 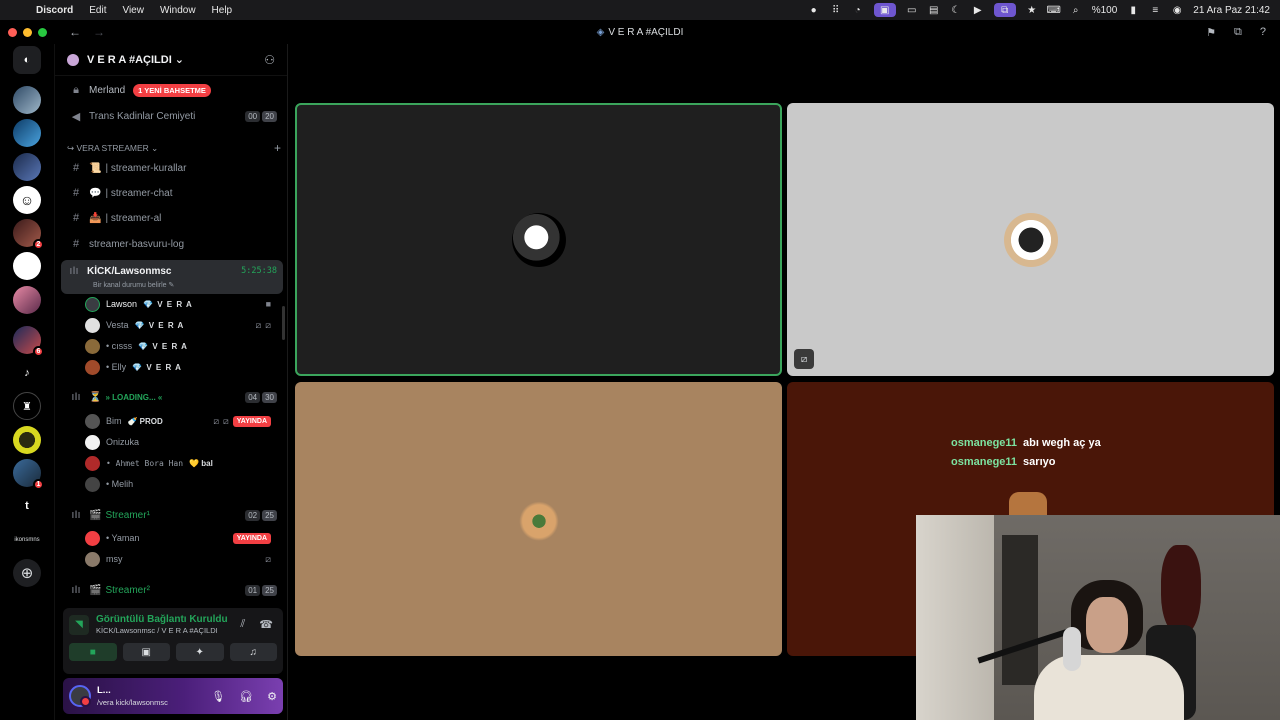 I want to click on category-vera-streamer: ↪ VERA STREAMER ⌄ +, so click(x=174, y=148).